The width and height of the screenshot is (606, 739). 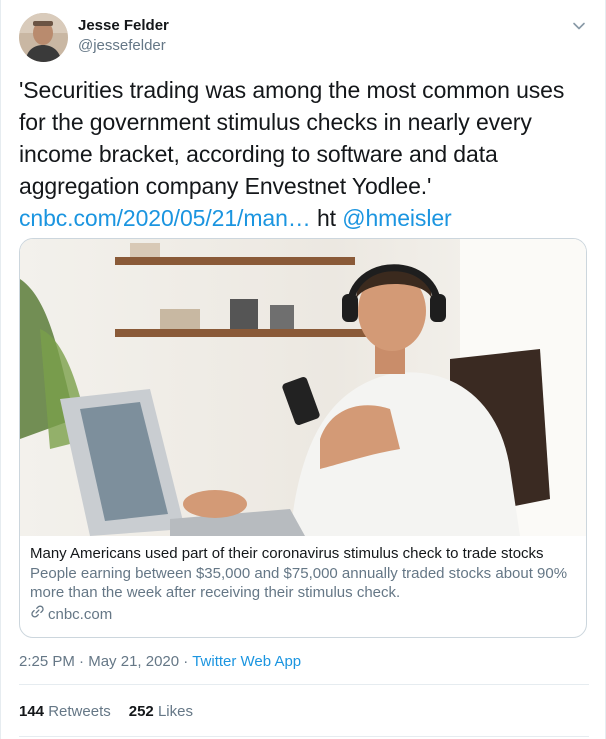 I want to click on author-display-name: Jesse Felder, so click(x=123, y=26).